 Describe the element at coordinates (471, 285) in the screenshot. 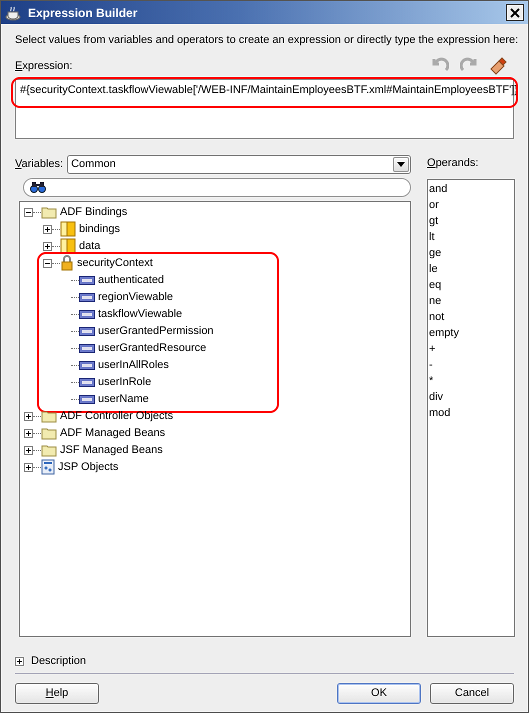

I see `operand-item: eq` at that location.